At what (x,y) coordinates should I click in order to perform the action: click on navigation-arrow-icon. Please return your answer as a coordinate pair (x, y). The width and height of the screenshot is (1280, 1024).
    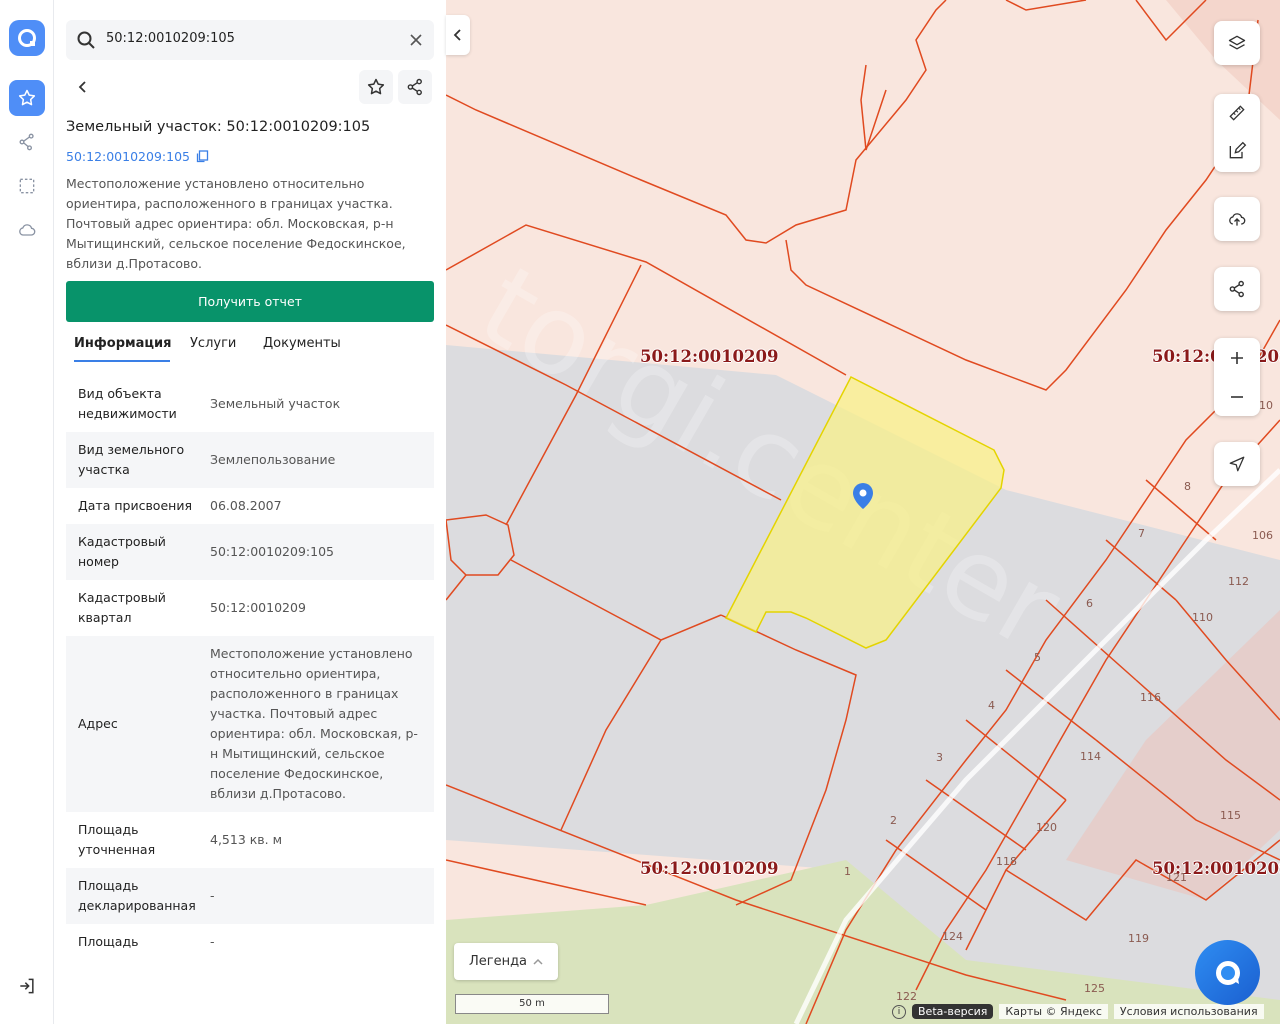
    Looking at the image, I should click on (1237, 464).